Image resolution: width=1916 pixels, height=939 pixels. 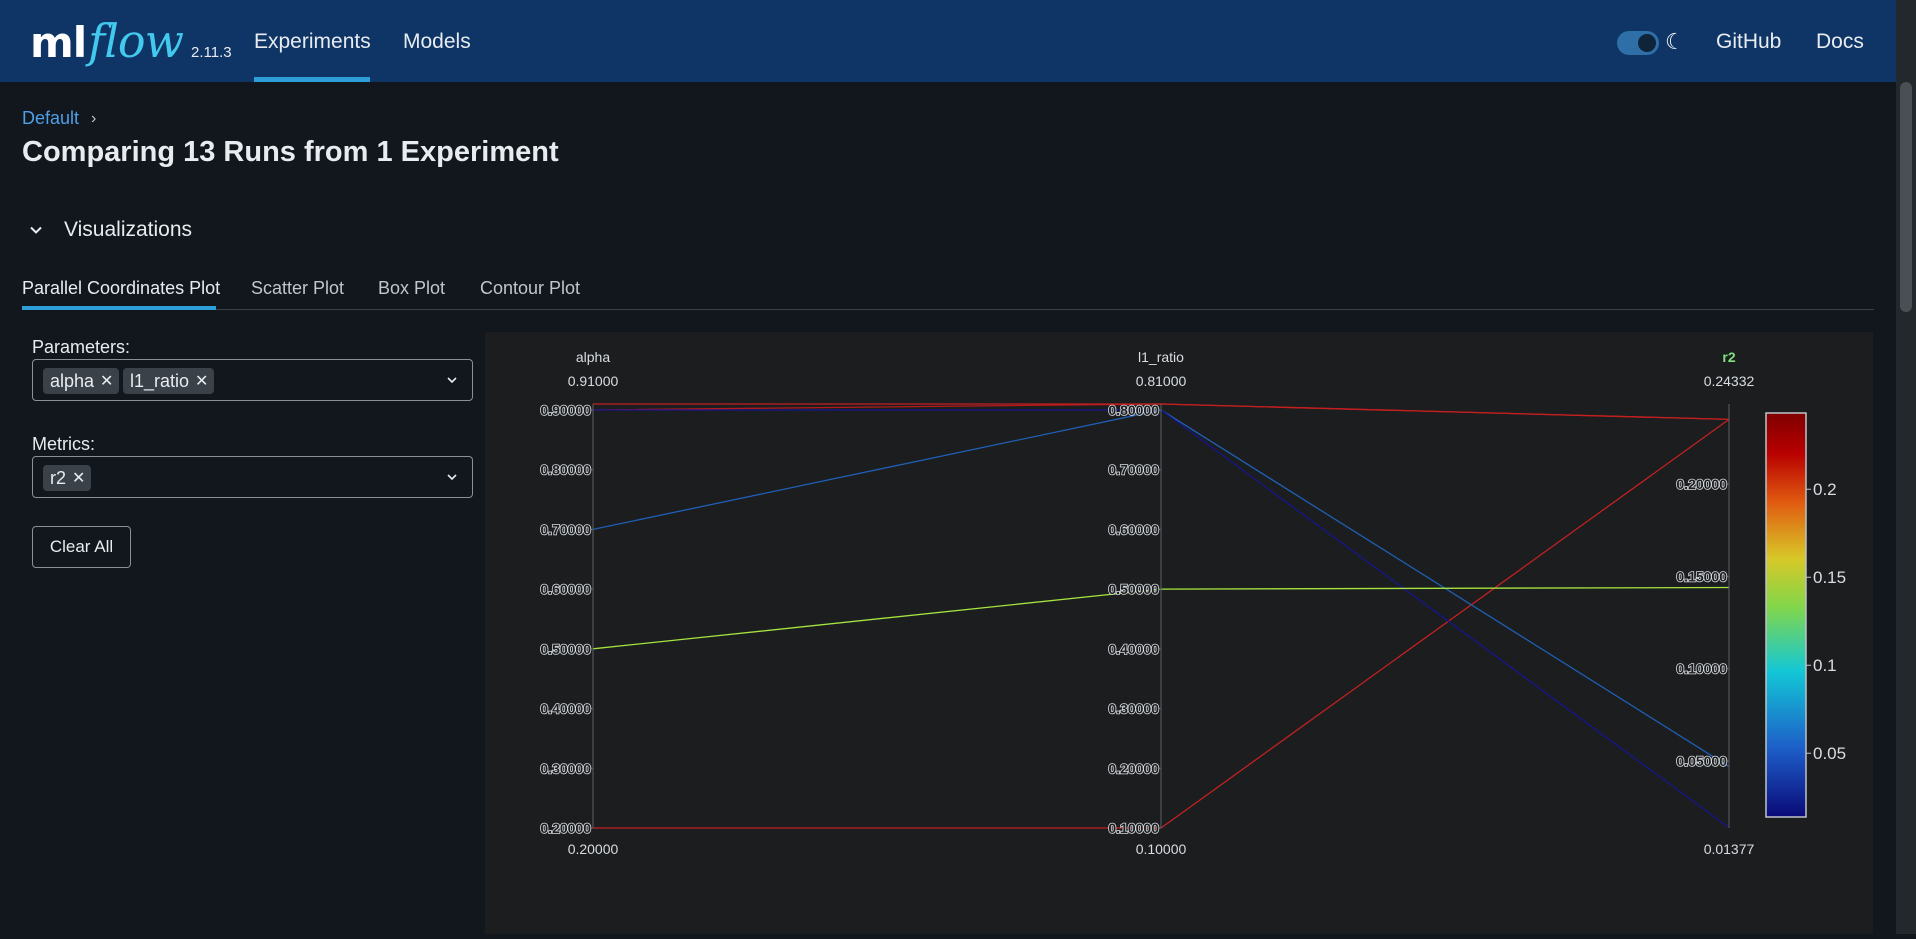 I want to click on breadcrumb: Default ›, so click(x=59, y=118).